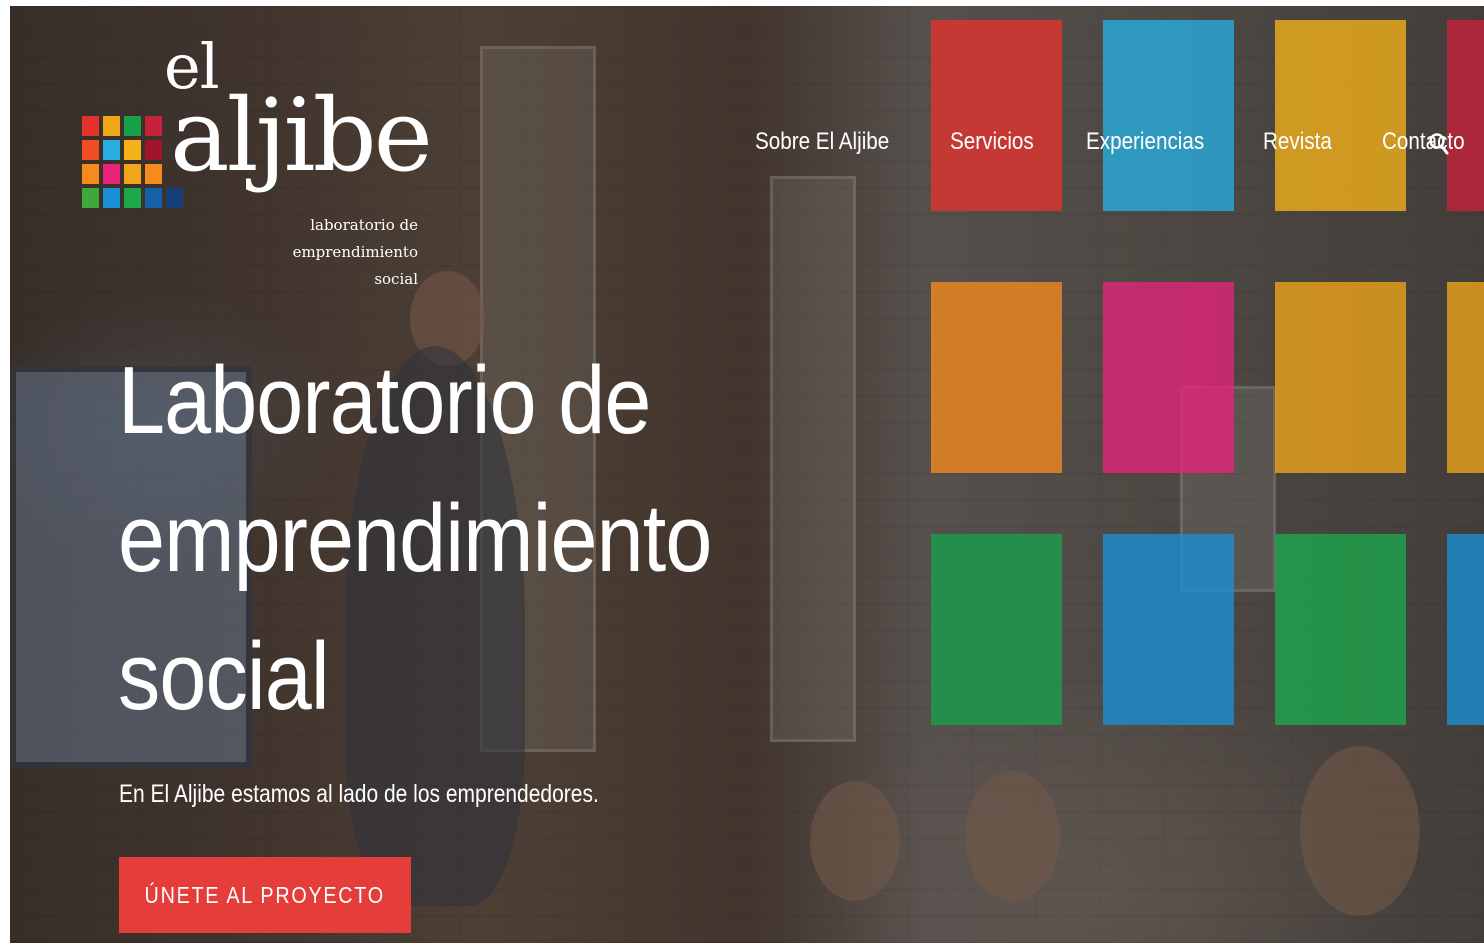  Describe the element at coordinates (1439, 145) in the screenshot. I see `search-icon` at that location.